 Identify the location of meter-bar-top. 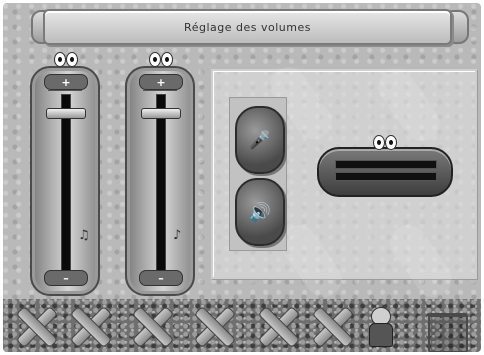
(386, 164).